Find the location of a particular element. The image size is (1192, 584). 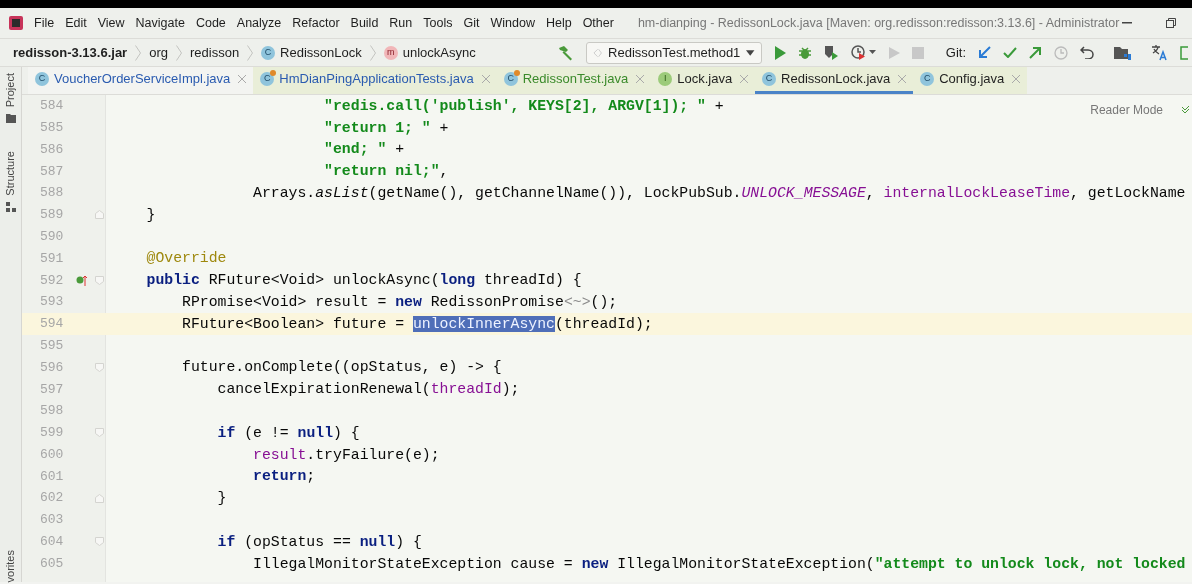

line-number: 591 is located at coordinates (52, 258).